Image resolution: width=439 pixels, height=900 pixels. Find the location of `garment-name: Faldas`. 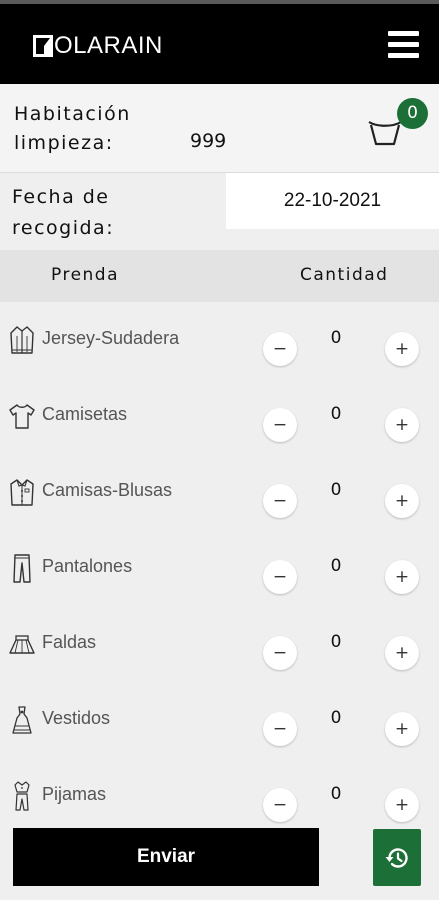

garment-name: Faldas is located at coordinates (69, 642).